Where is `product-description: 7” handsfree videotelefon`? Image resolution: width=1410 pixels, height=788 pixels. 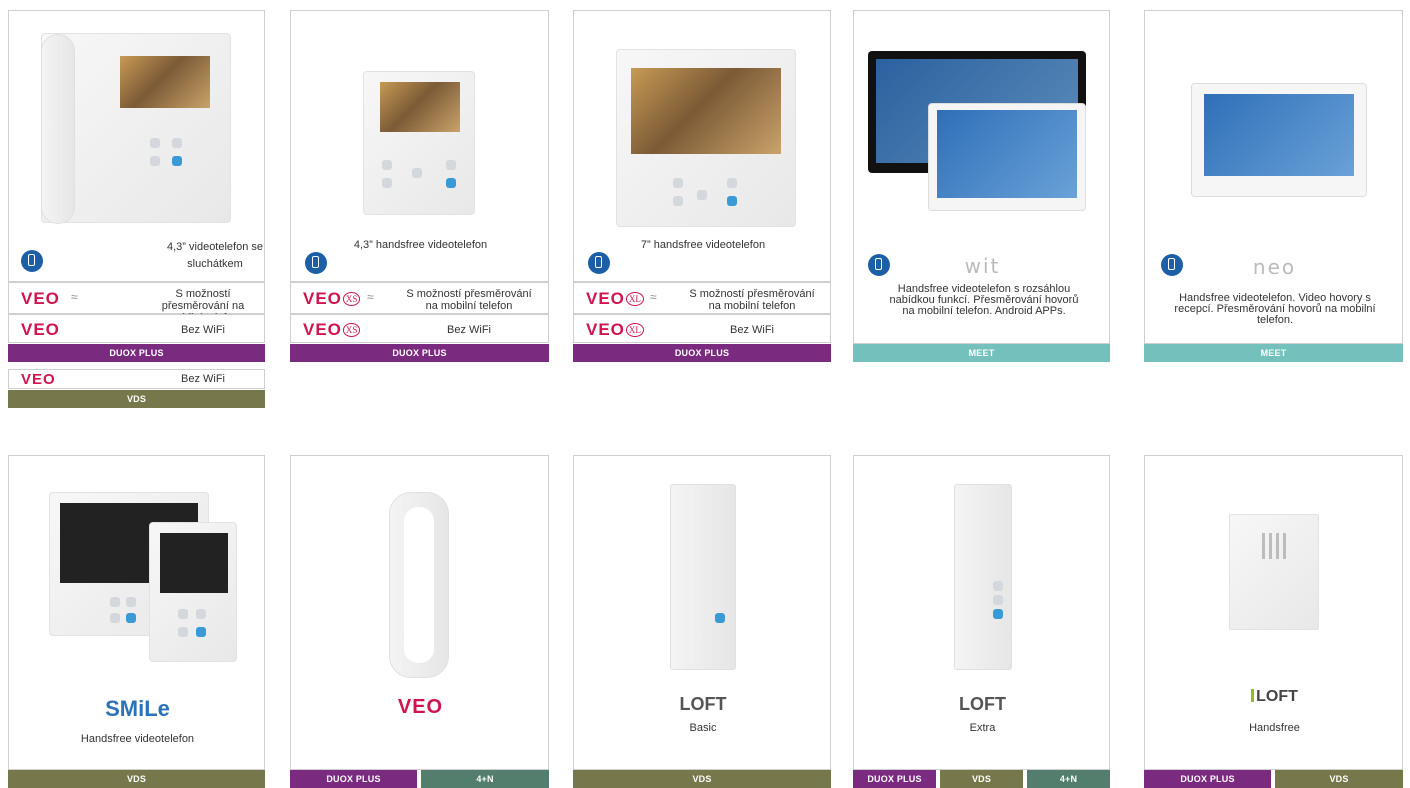
product-description: 7” handsfree videotelefon is located at coordinates (703, 245).